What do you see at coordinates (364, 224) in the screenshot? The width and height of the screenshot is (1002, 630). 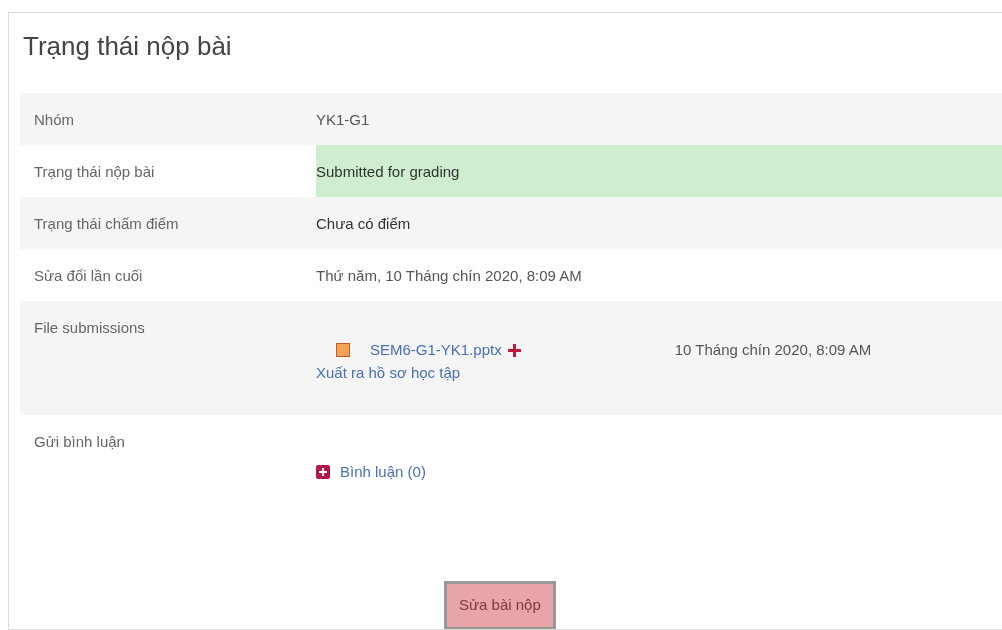 I see `row-value: Chưa có điểm` at bounding box center [364, 224].